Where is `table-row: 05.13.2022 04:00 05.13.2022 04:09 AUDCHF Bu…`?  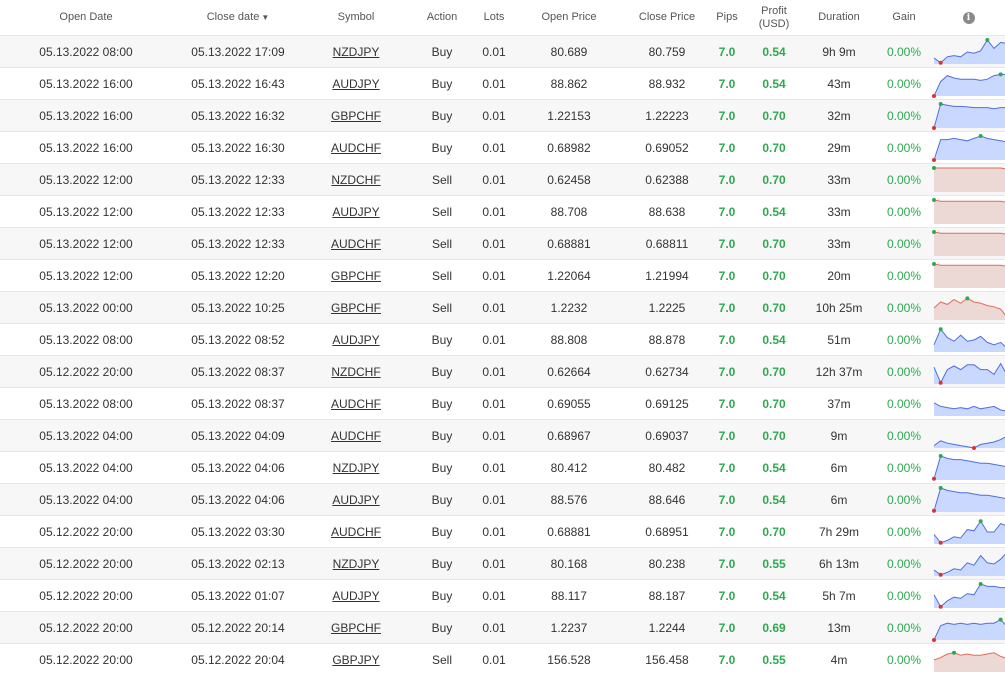 table-row: 05.13.2022 04:00 05.13.2022 04:09 AUDCHF Bu… is located at coordinates (502, 435).